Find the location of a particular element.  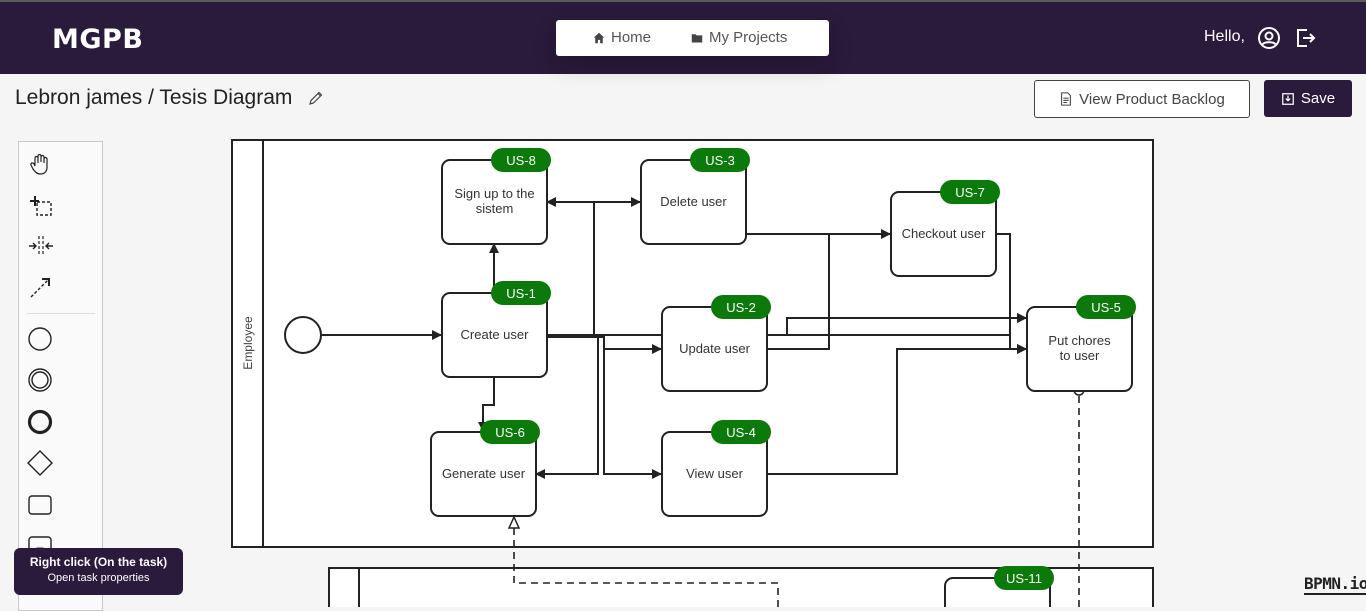

save-button: Save is located at coordinates (1308, 98).